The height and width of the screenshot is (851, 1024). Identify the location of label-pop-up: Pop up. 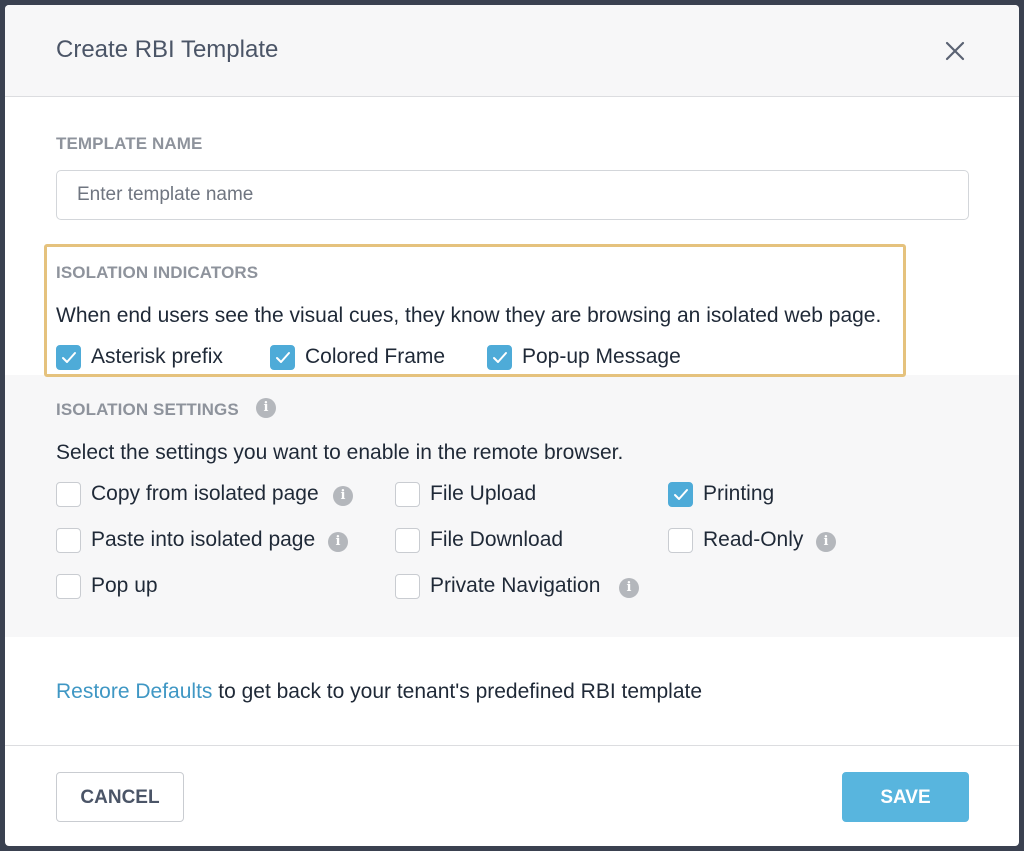
(124, 585).